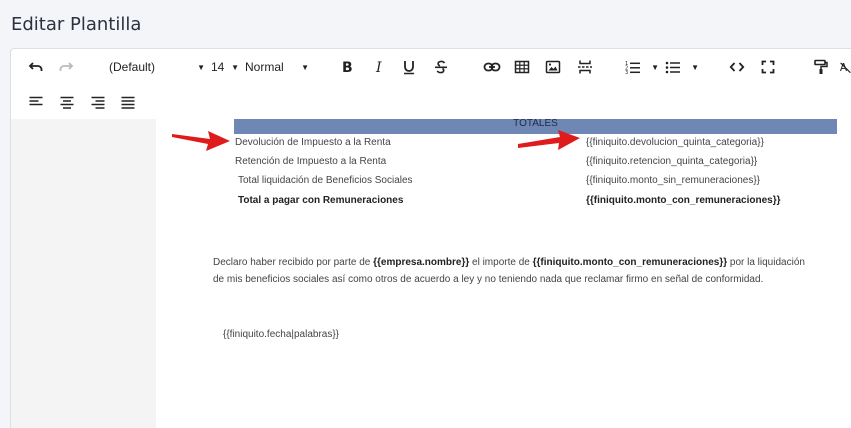 This screenshot has width=851, height=428. I want to click on clear-formatting-icon: A, so click(845, 68).